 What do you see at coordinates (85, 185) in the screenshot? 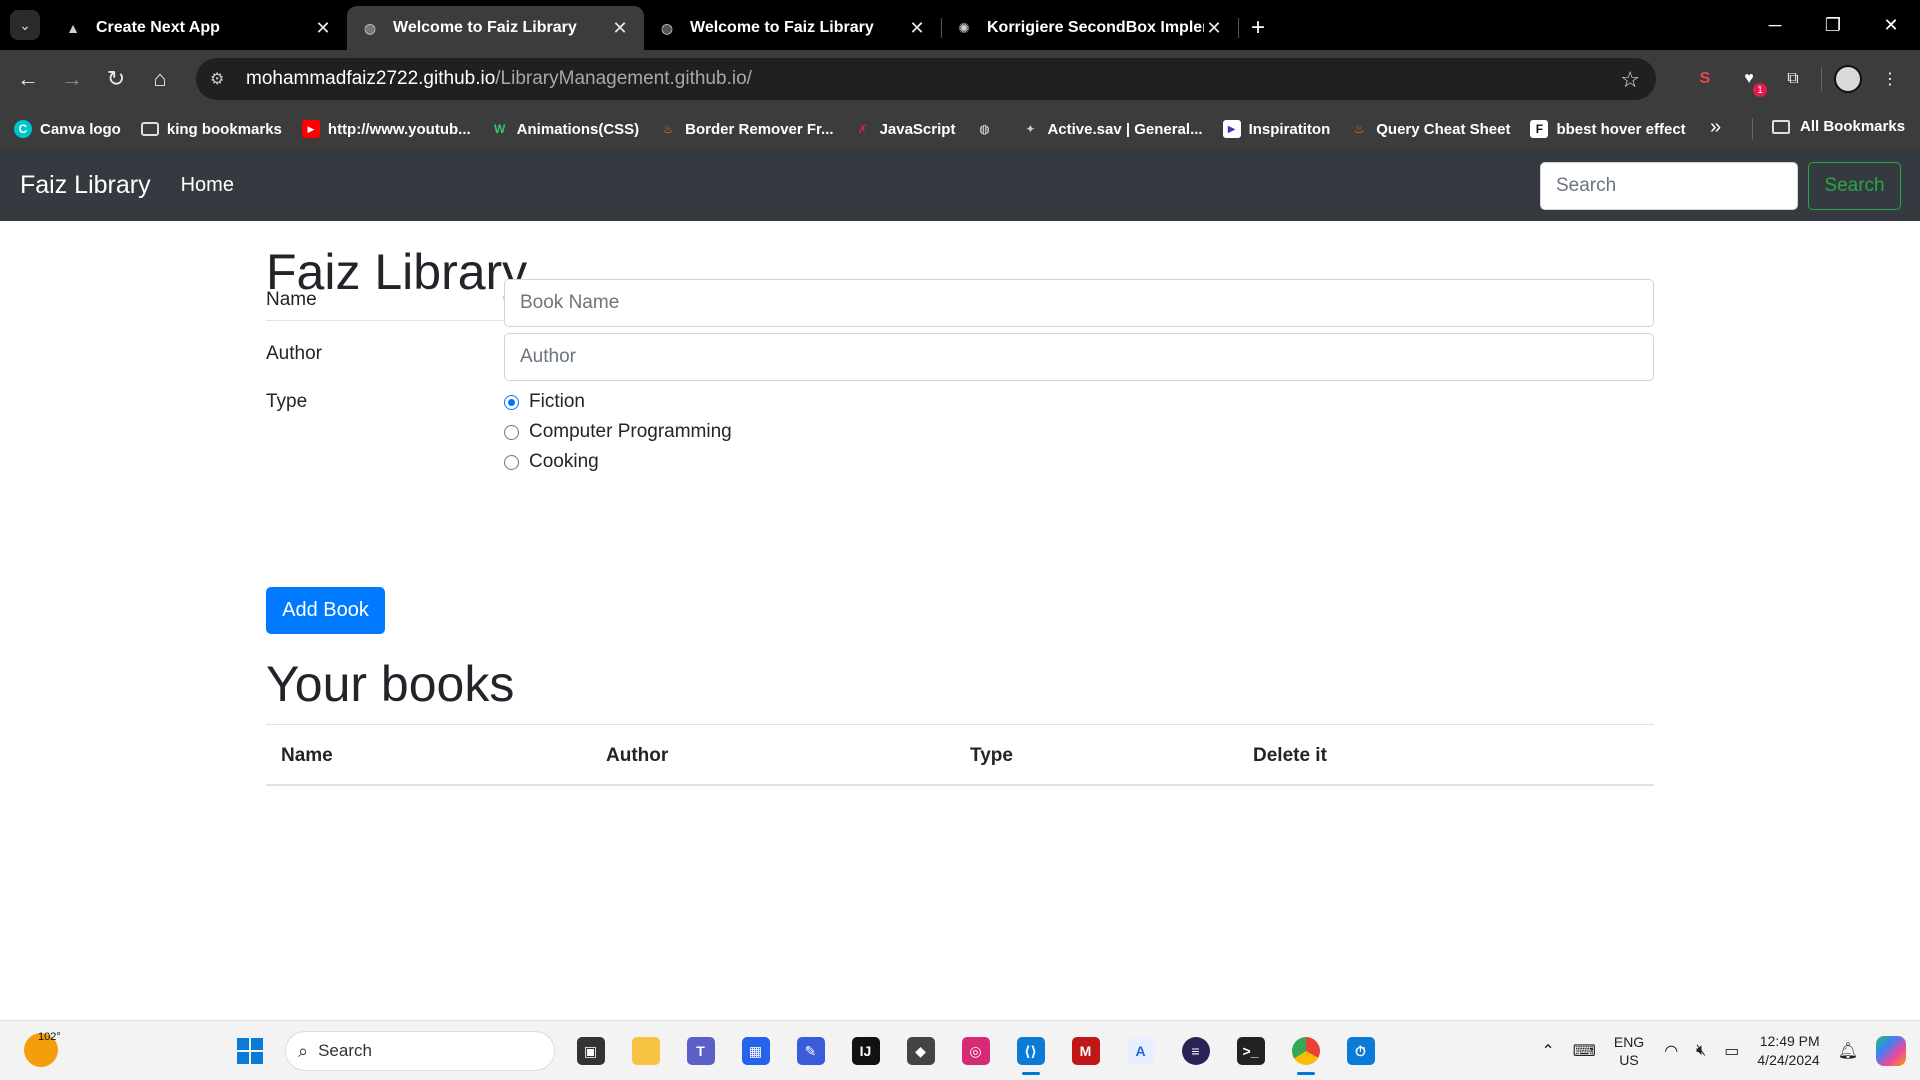
I see `navbar-brand: Faiz Library` at bounding box center [85, 185].